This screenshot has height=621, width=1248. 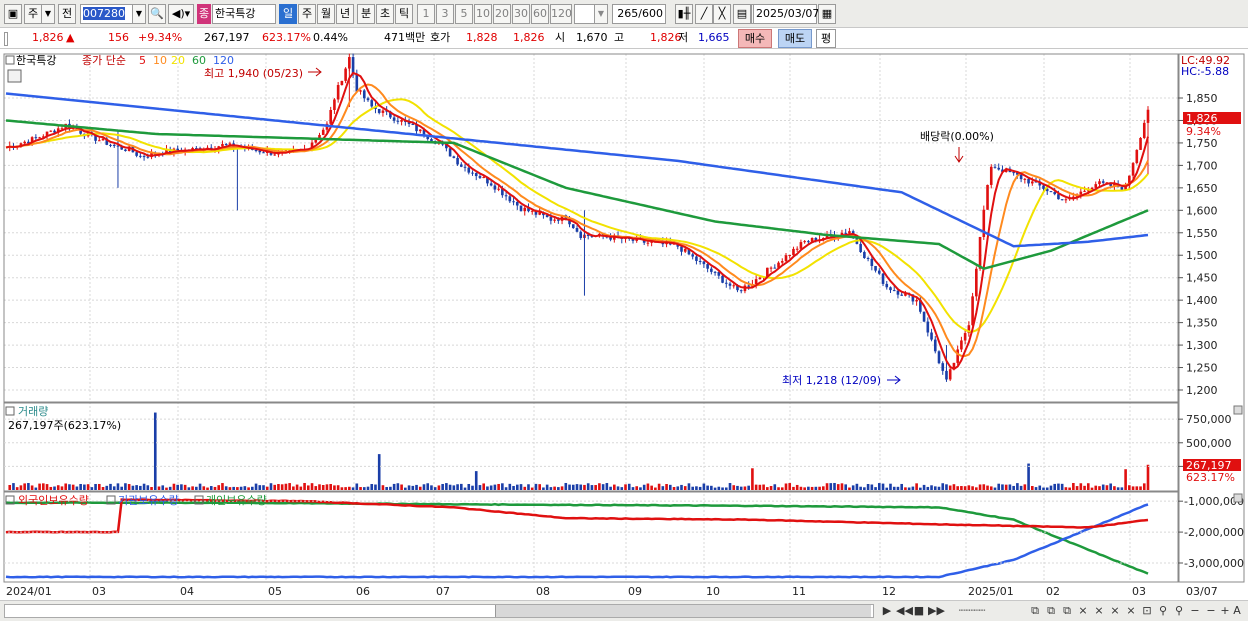 What do you see at coordinates (445, 14) in the screenshot?
I see `interval-button: 3` at bounding box center [445, 14].